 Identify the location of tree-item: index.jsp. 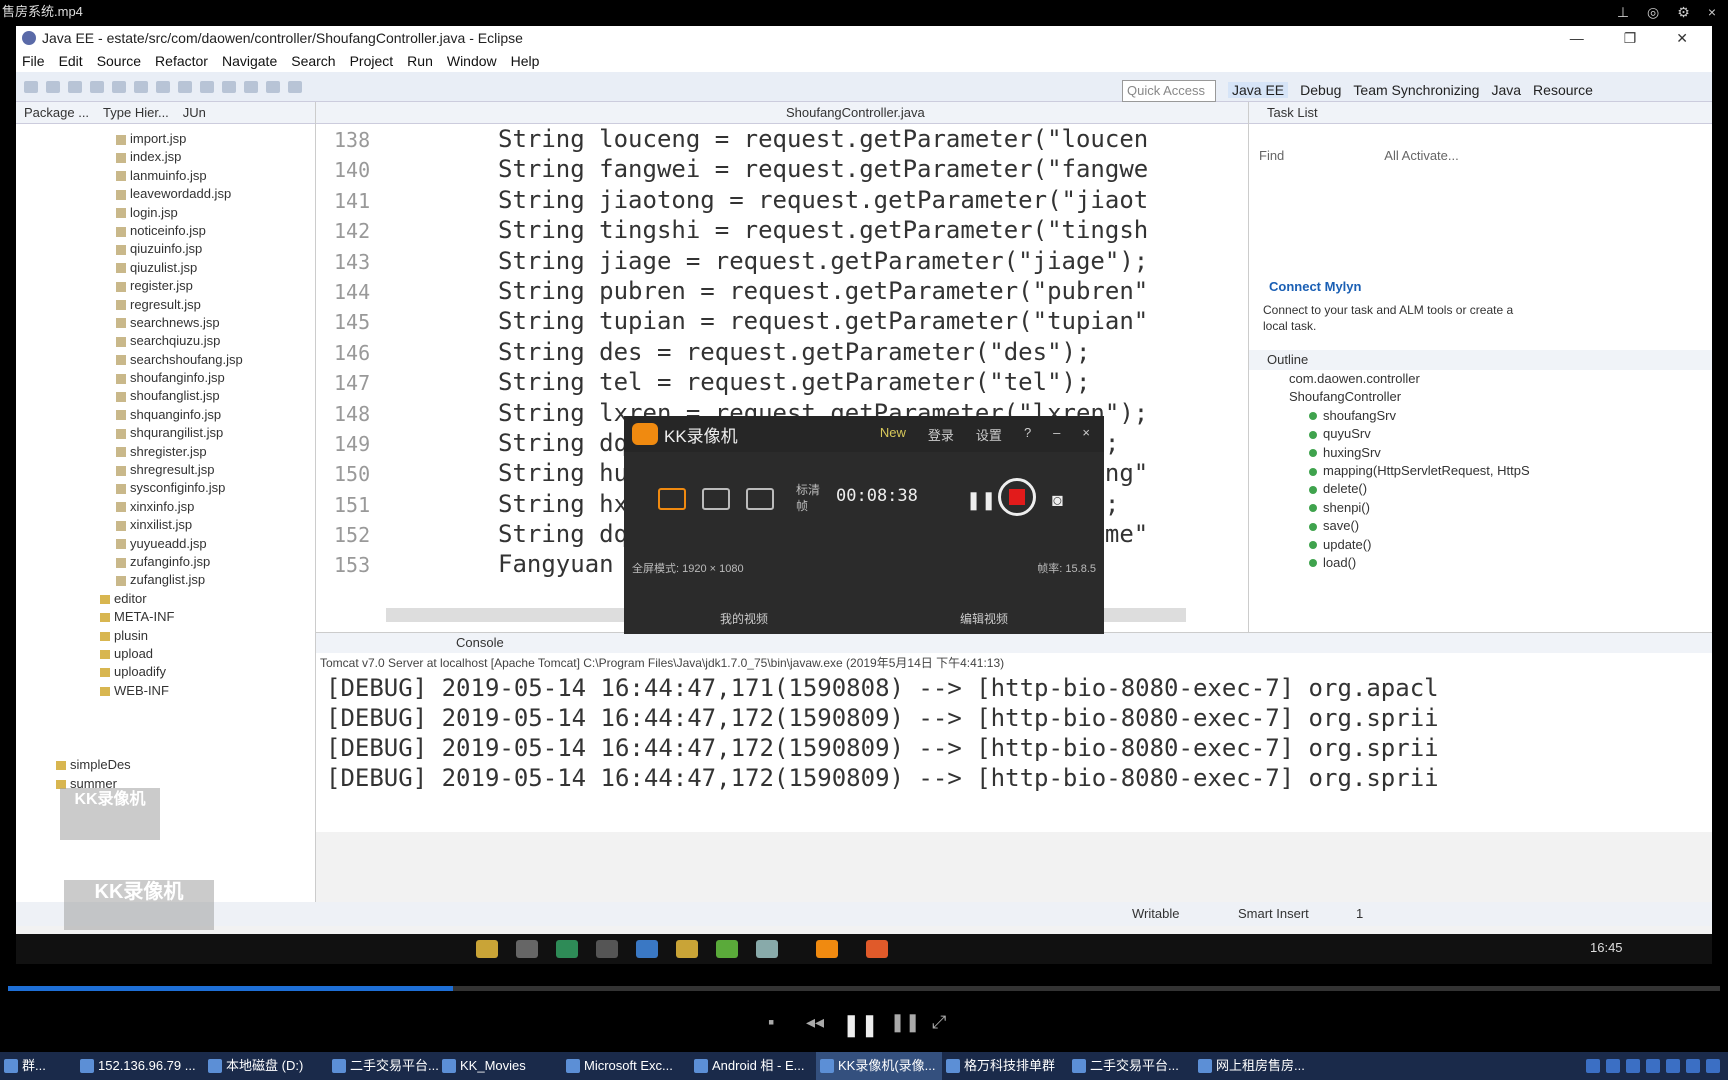
(165, 157).